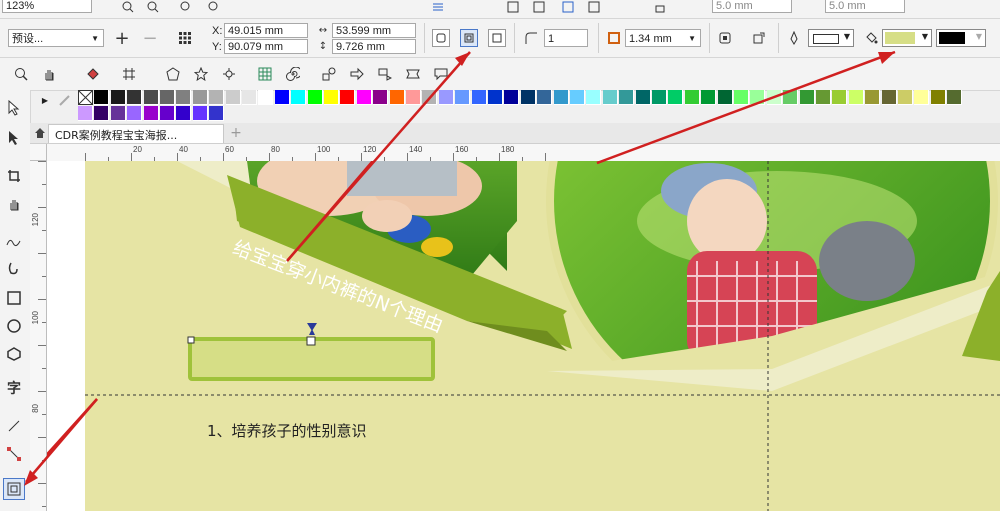 Image resolution: width=1000 pixels, height=511 pixels. Describe the element at coordinates (961, 38) in the screenshot. I see `outline-color-dropdown: ▼` at that location.